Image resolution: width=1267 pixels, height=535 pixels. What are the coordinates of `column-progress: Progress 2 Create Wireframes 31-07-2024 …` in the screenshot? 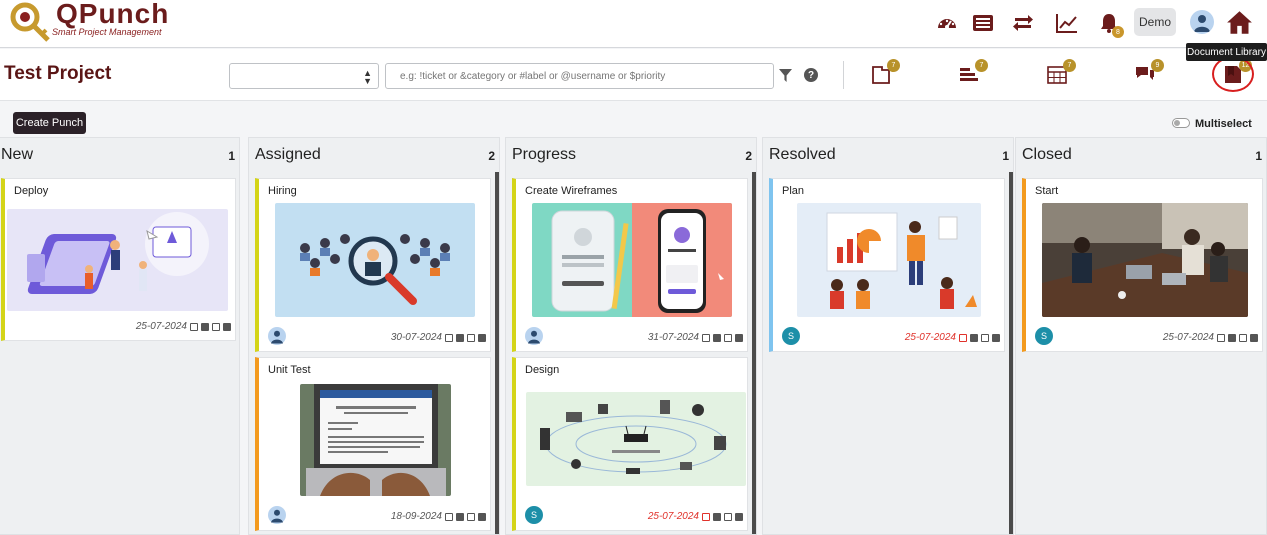 It's located at (631, 336).